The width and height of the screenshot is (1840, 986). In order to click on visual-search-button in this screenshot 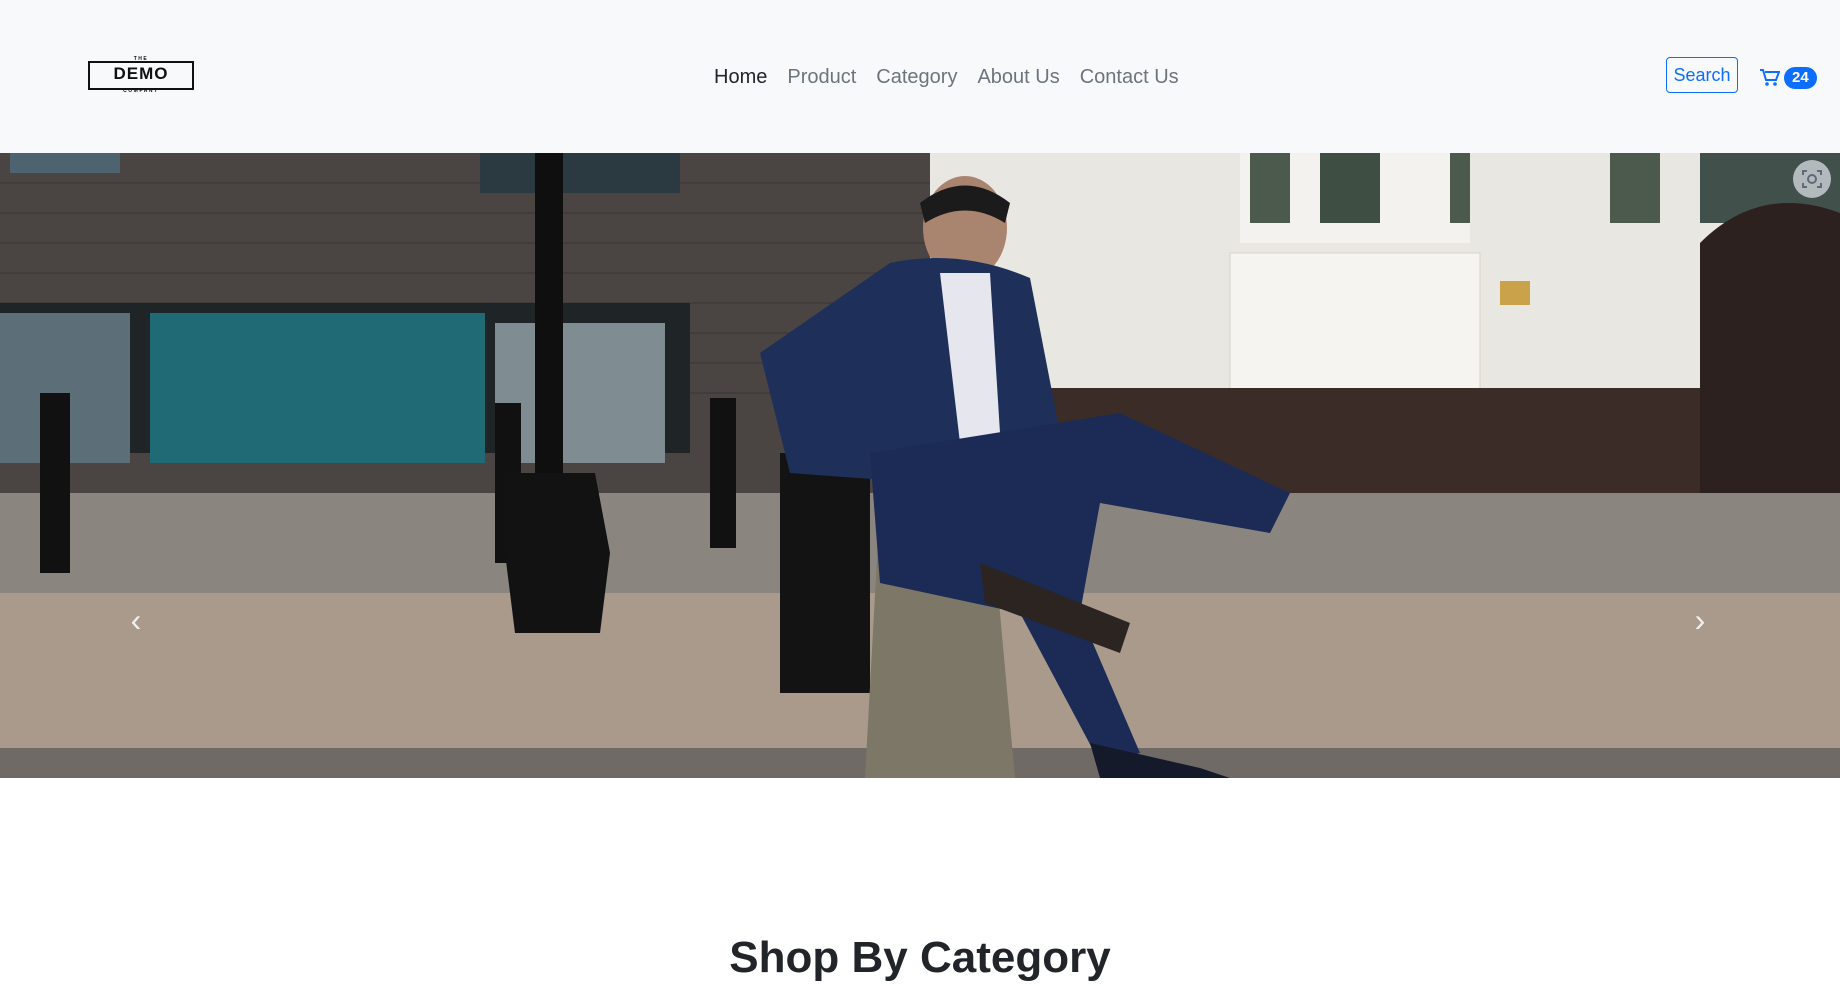, I will do `click(1812, 179)`.